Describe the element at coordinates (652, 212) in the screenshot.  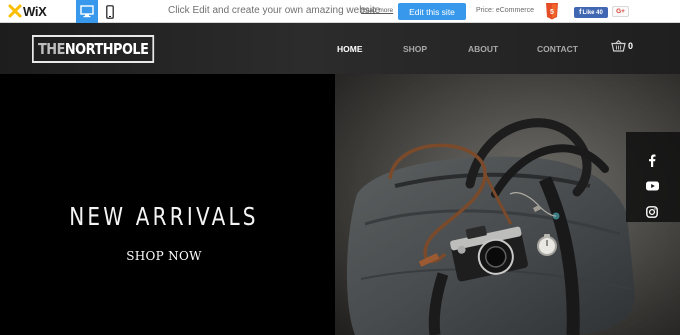
I see `instagram-icon` at that location.